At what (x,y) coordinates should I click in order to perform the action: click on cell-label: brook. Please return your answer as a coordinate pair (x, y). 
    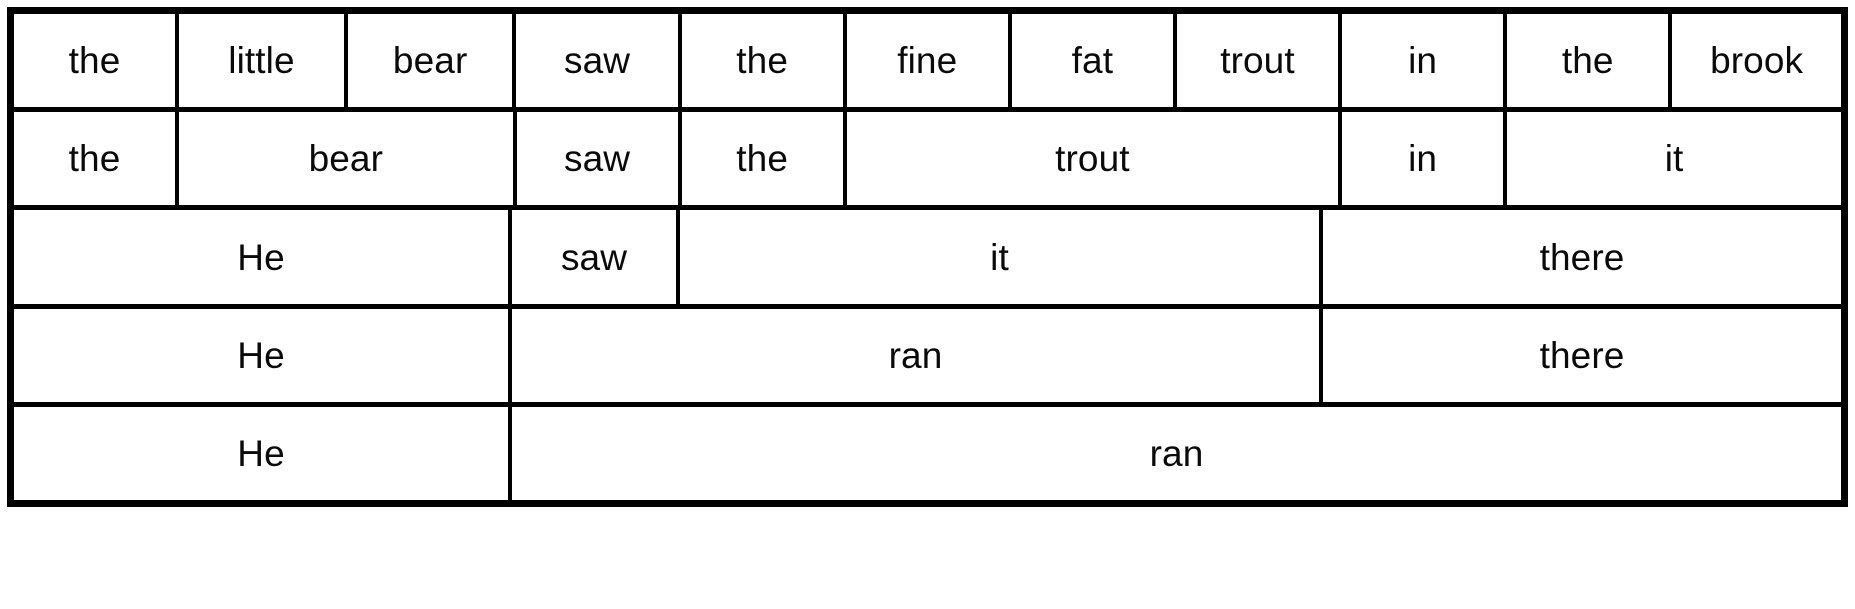
    Looking at the image, I should click on (1757, 61).